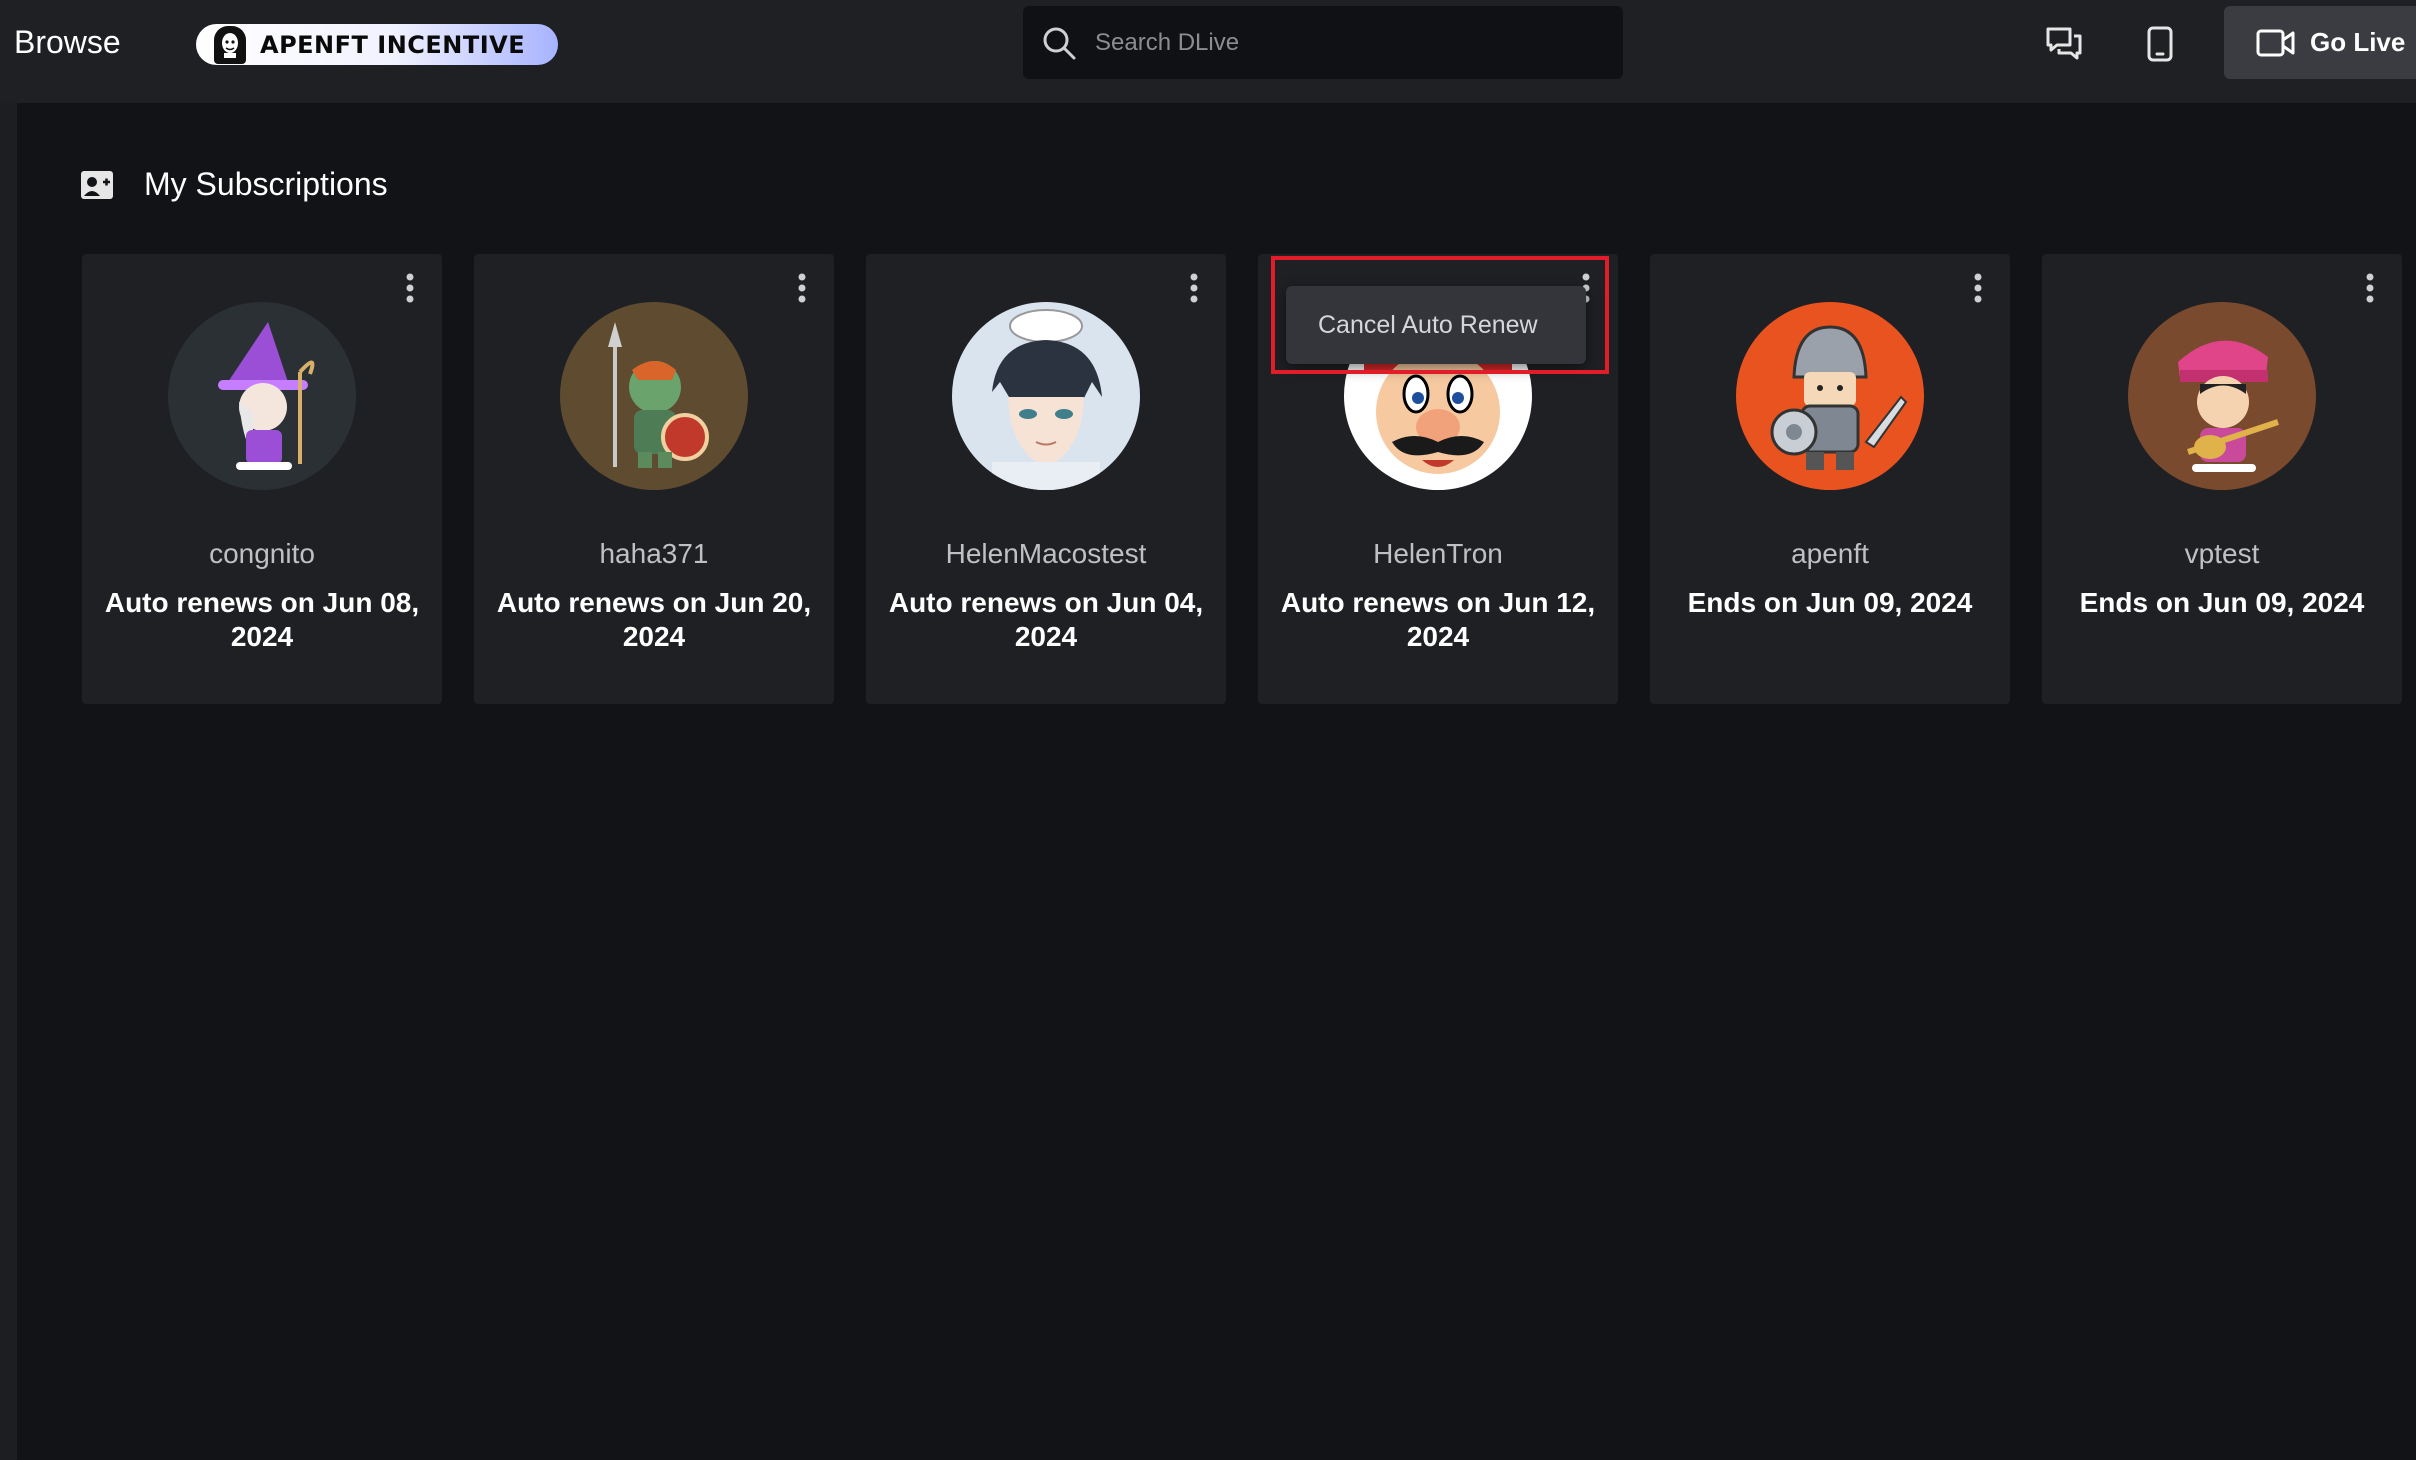 This screenshot has width=2416, height=1460. I want to click on cancel-auto-renew-option: Cancel Auto Renew, so click(1428, 325).